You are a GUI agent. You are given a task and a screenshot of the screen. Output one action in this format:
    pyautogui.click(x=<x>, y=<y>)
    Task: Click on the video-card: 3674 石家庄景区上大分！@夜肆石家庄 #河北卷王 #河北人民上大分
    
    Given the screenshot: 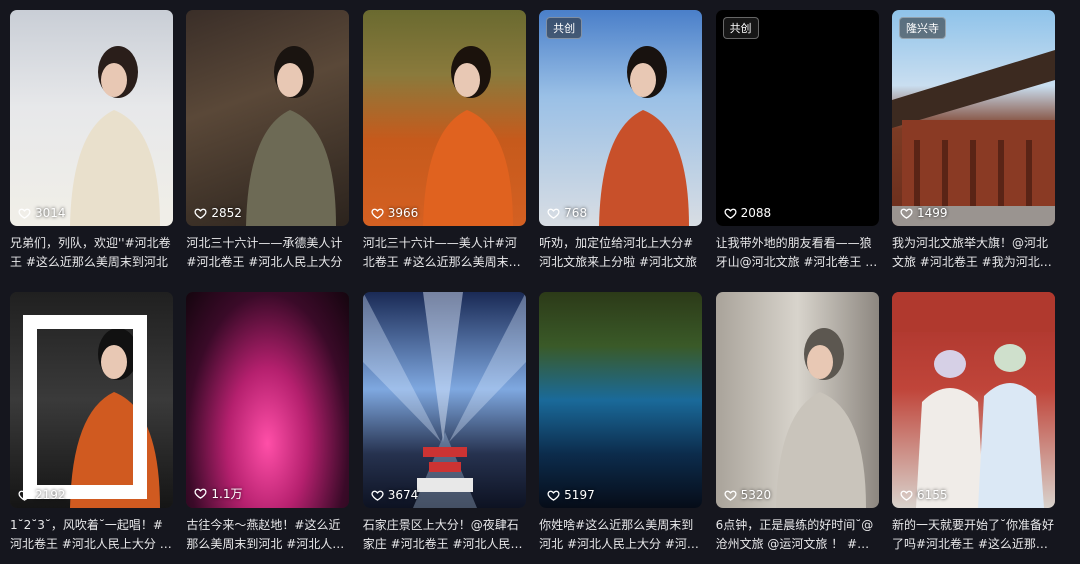 What is the action you would take?
    pyautogui.click(x=444, y=428)
    